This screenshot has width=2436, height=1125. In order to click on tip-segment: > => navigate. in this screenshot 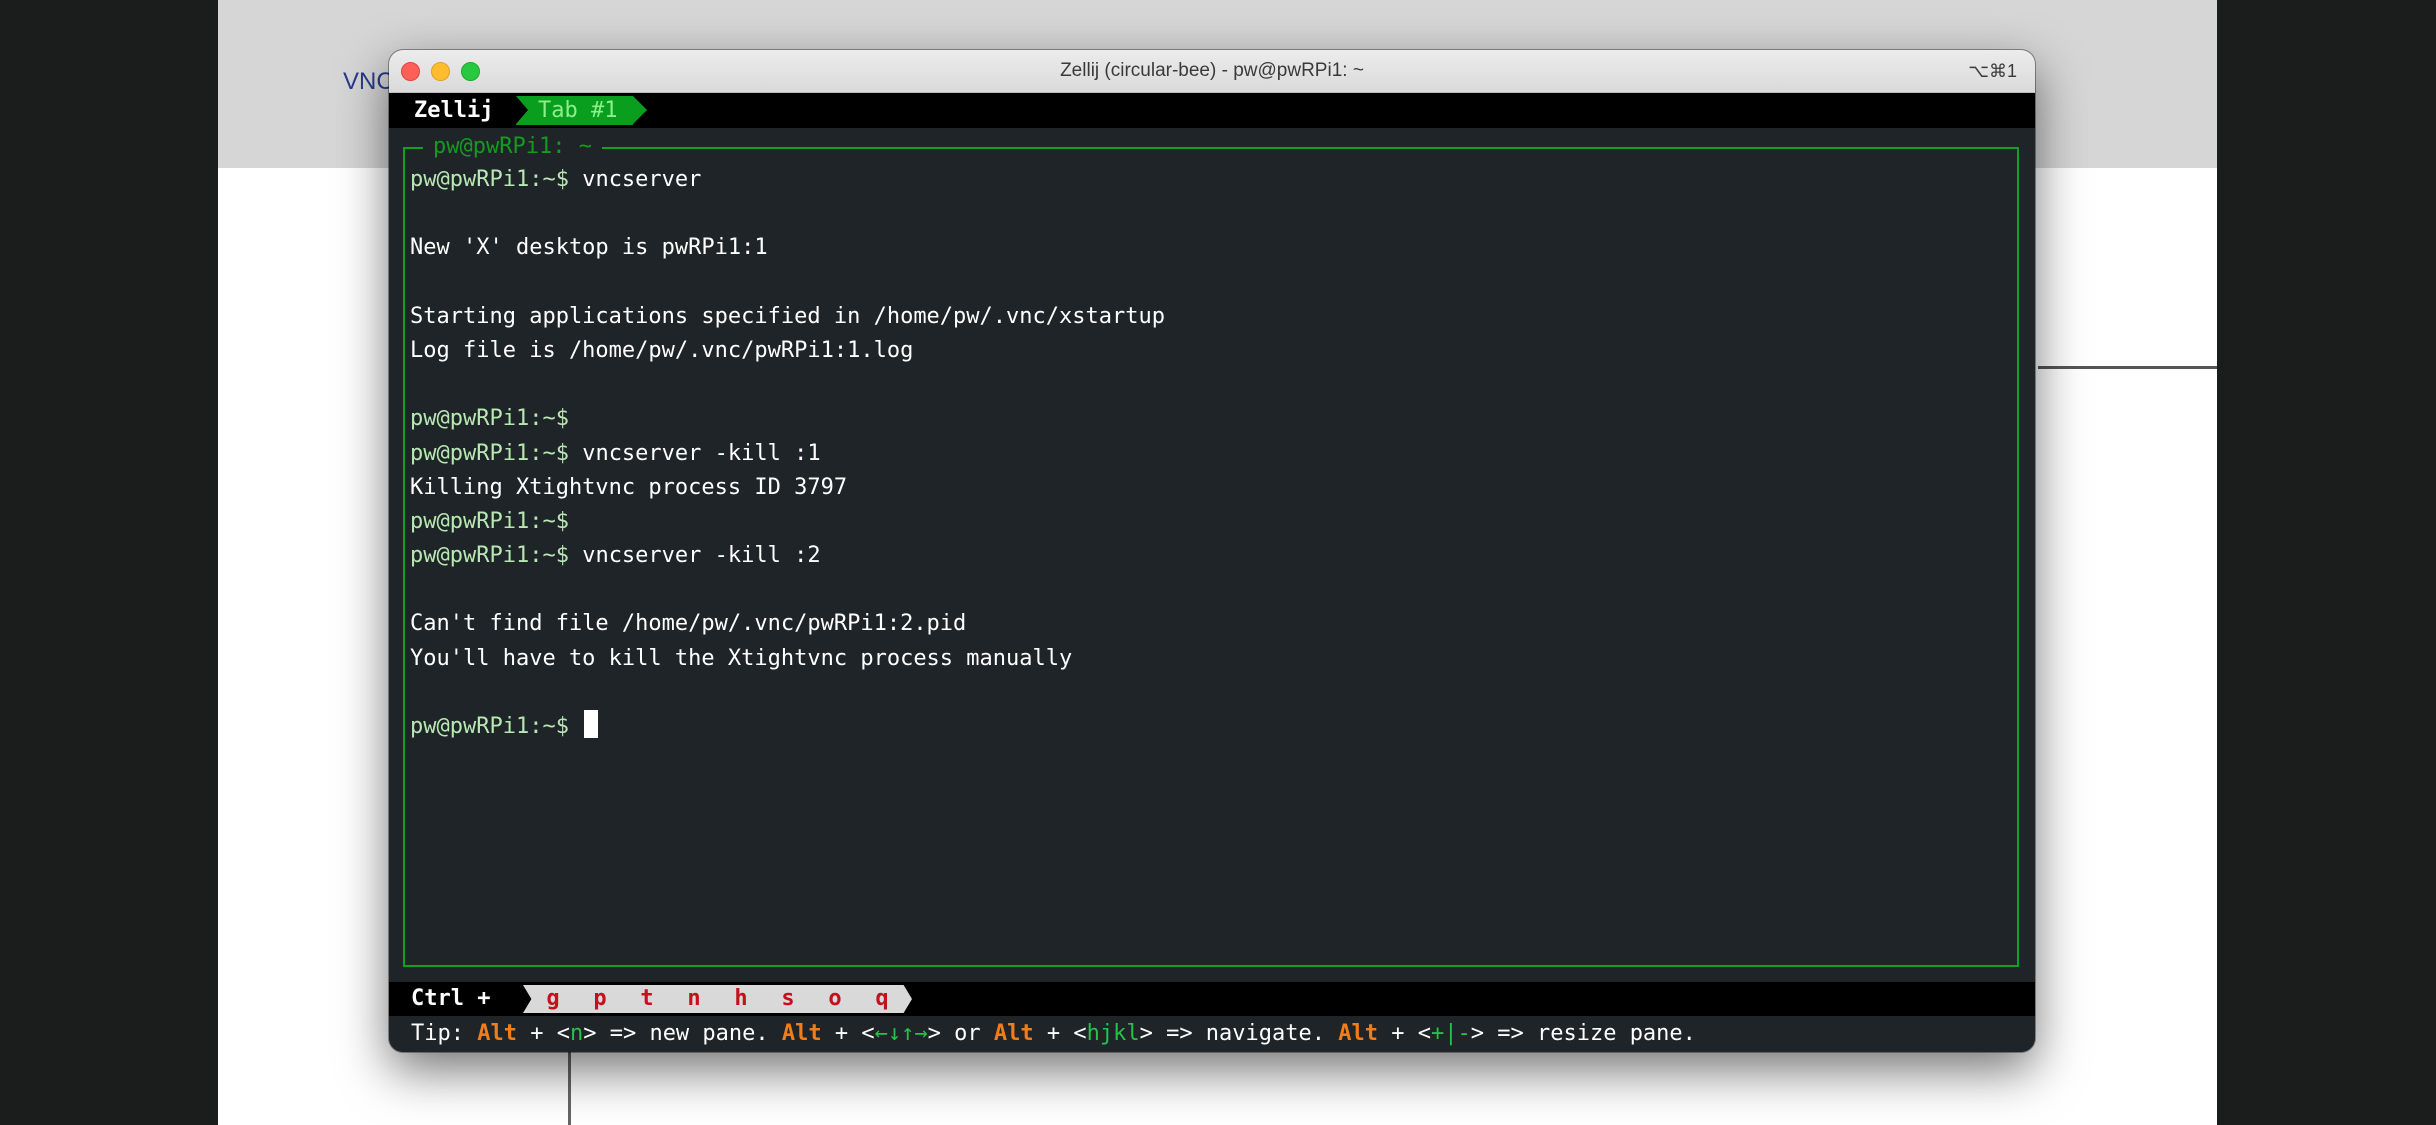, I will do `click(1239, 1033)`.